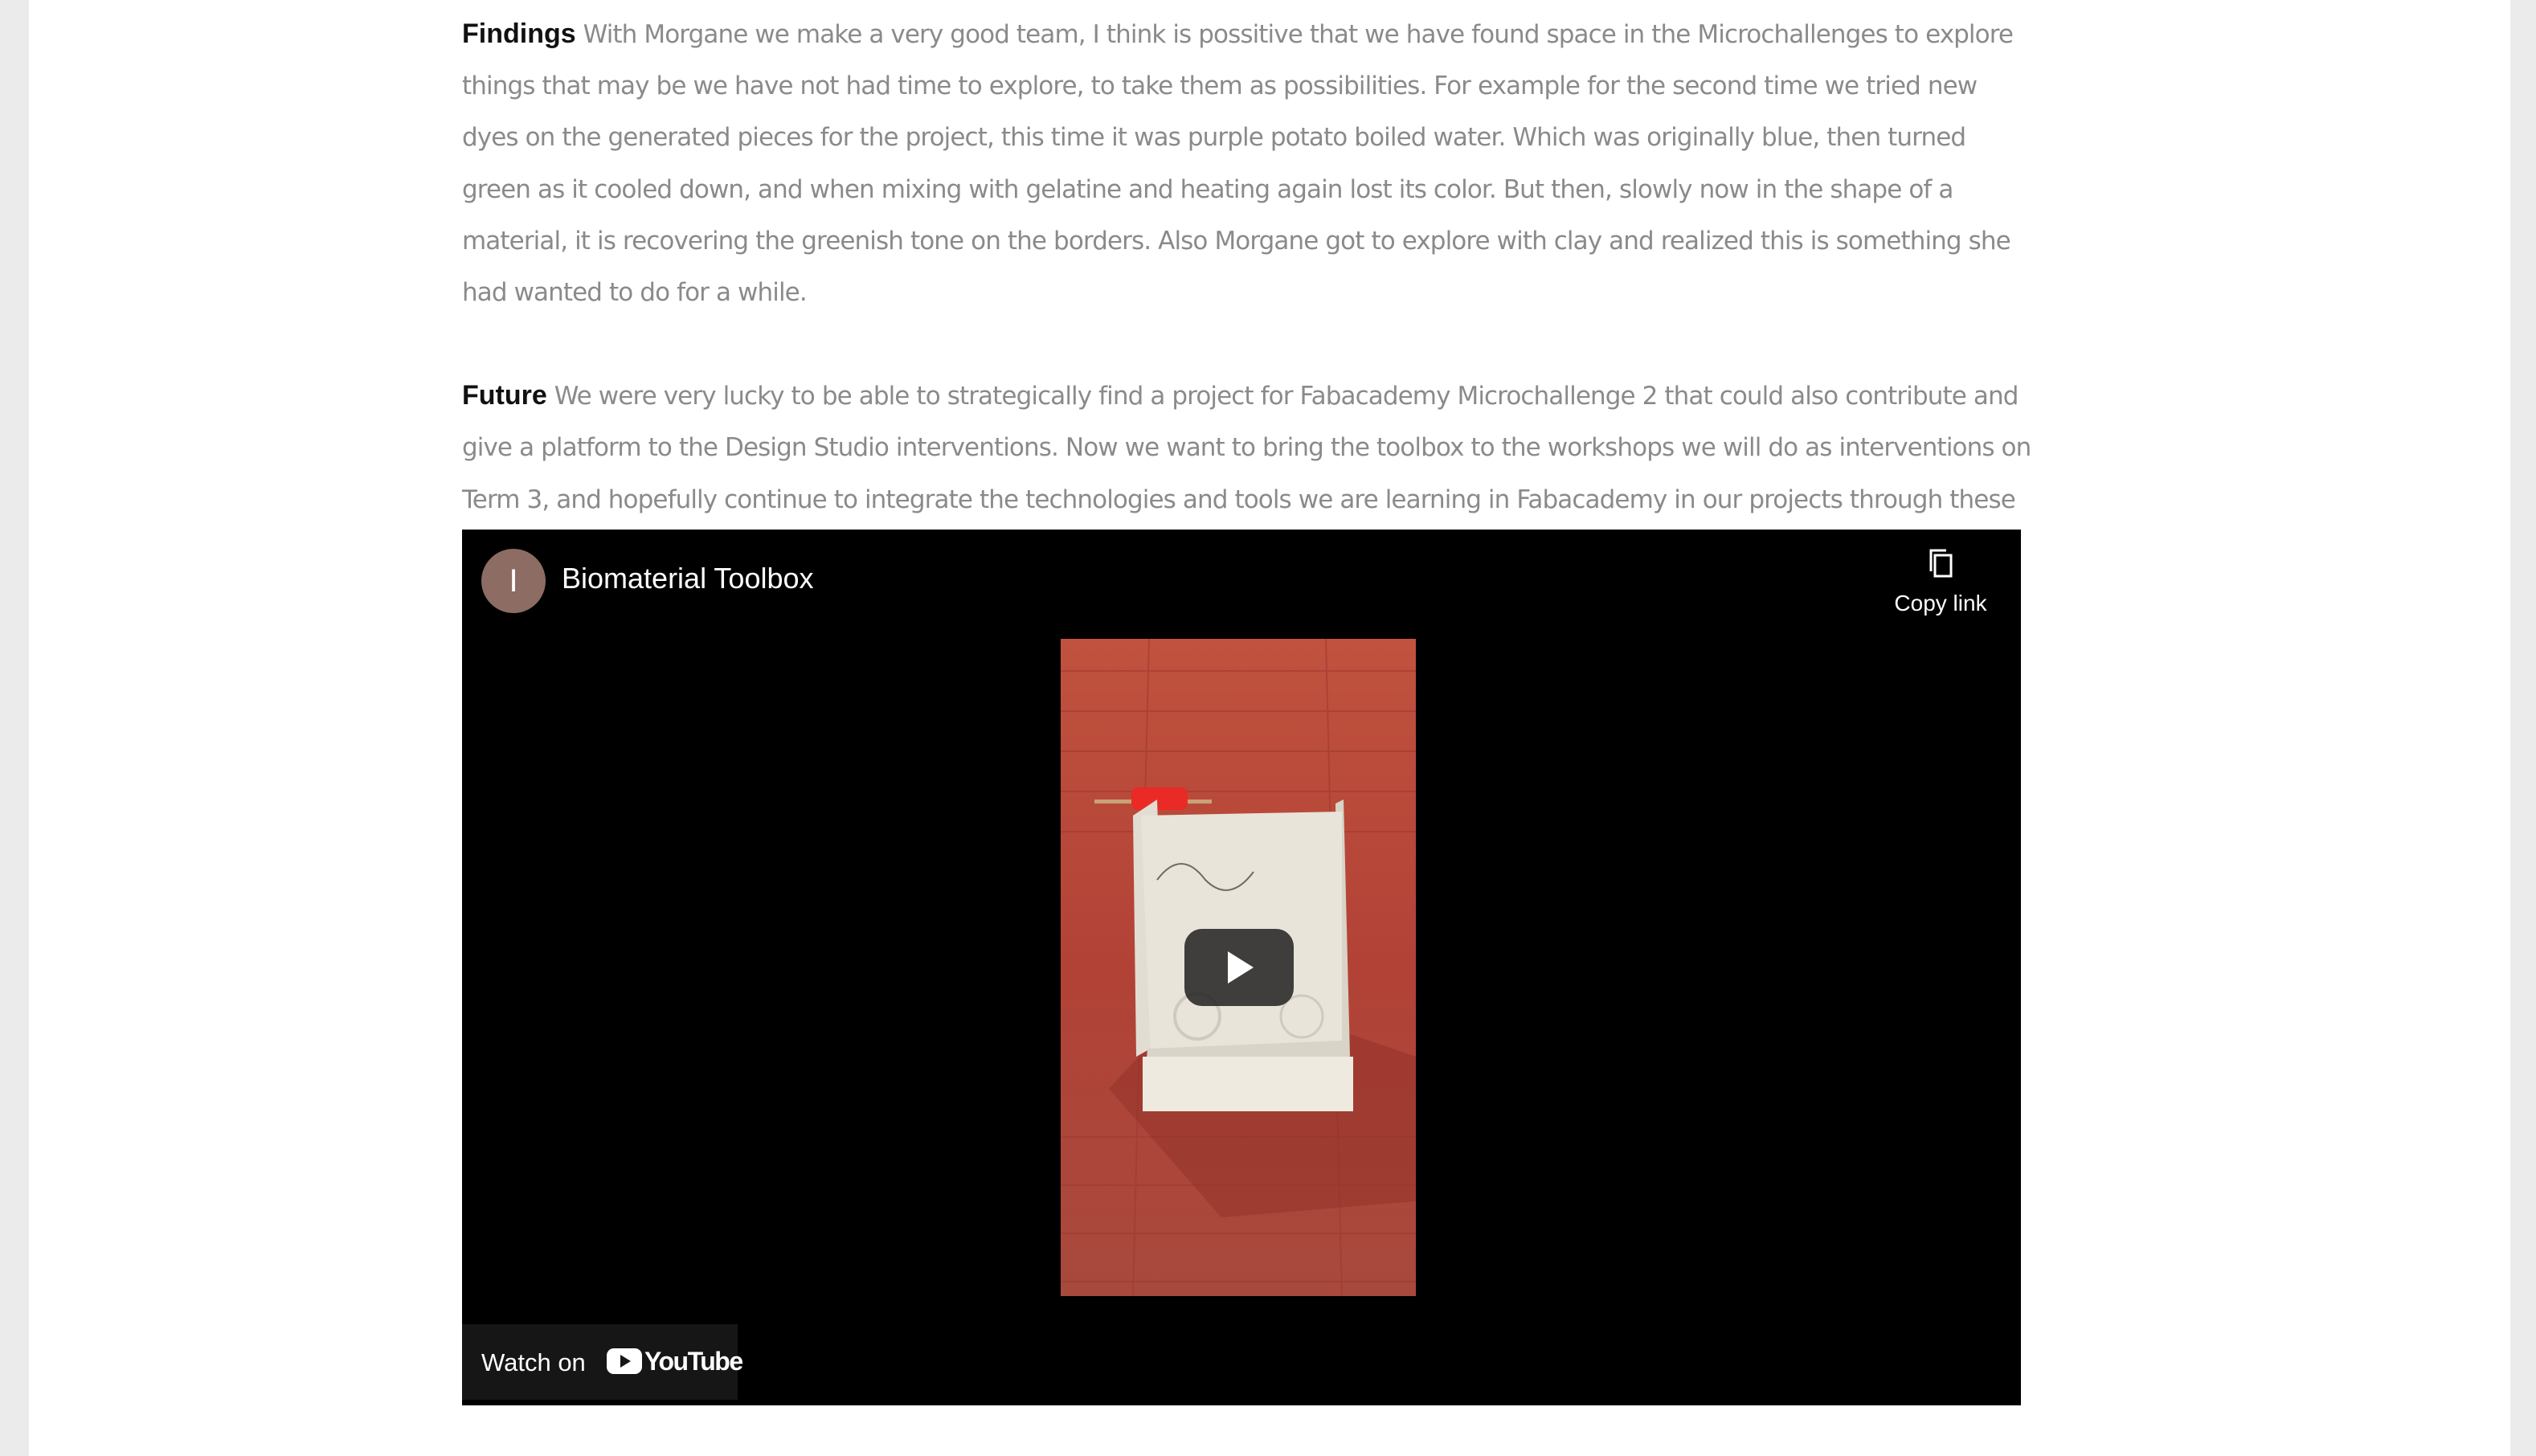 The image size is (2536, 1456). What do you see at coordinates (533, 1362) in the screenshot?
I see `watch-on-label: Watch on` at bounding box center [533, 1362].